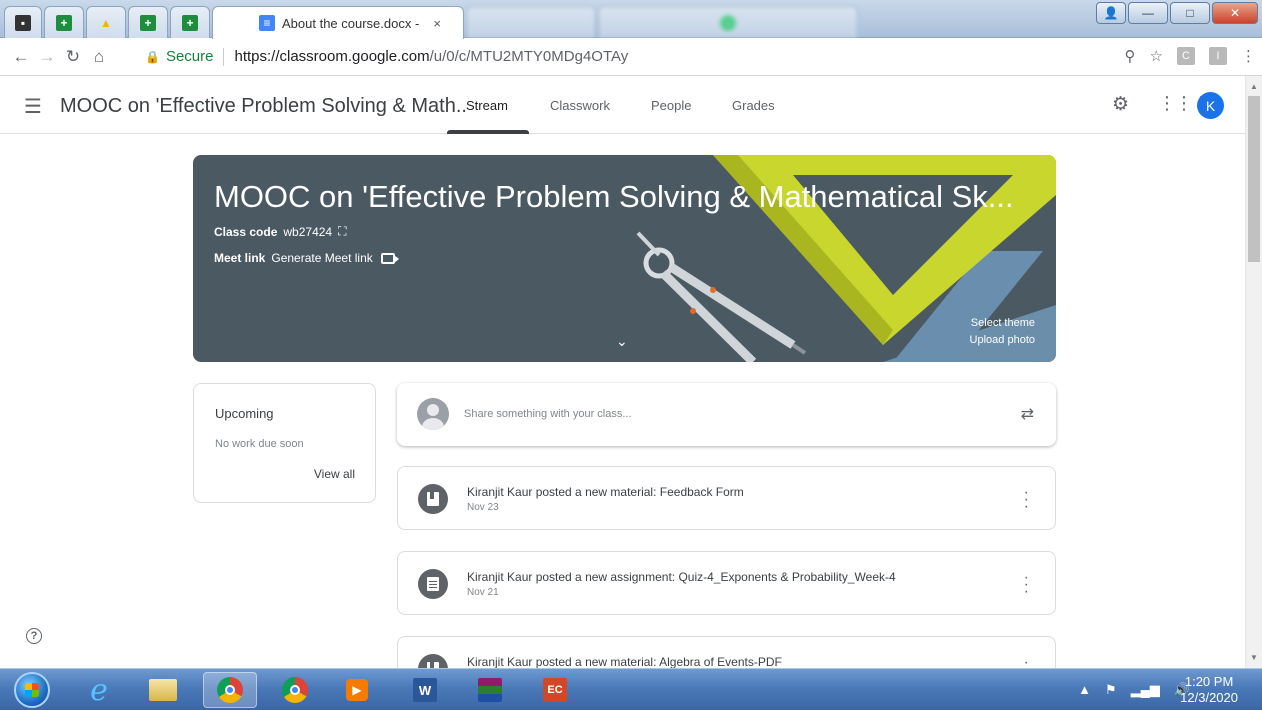  I want to click on lock-icon: 🔒, so click(152, 56).